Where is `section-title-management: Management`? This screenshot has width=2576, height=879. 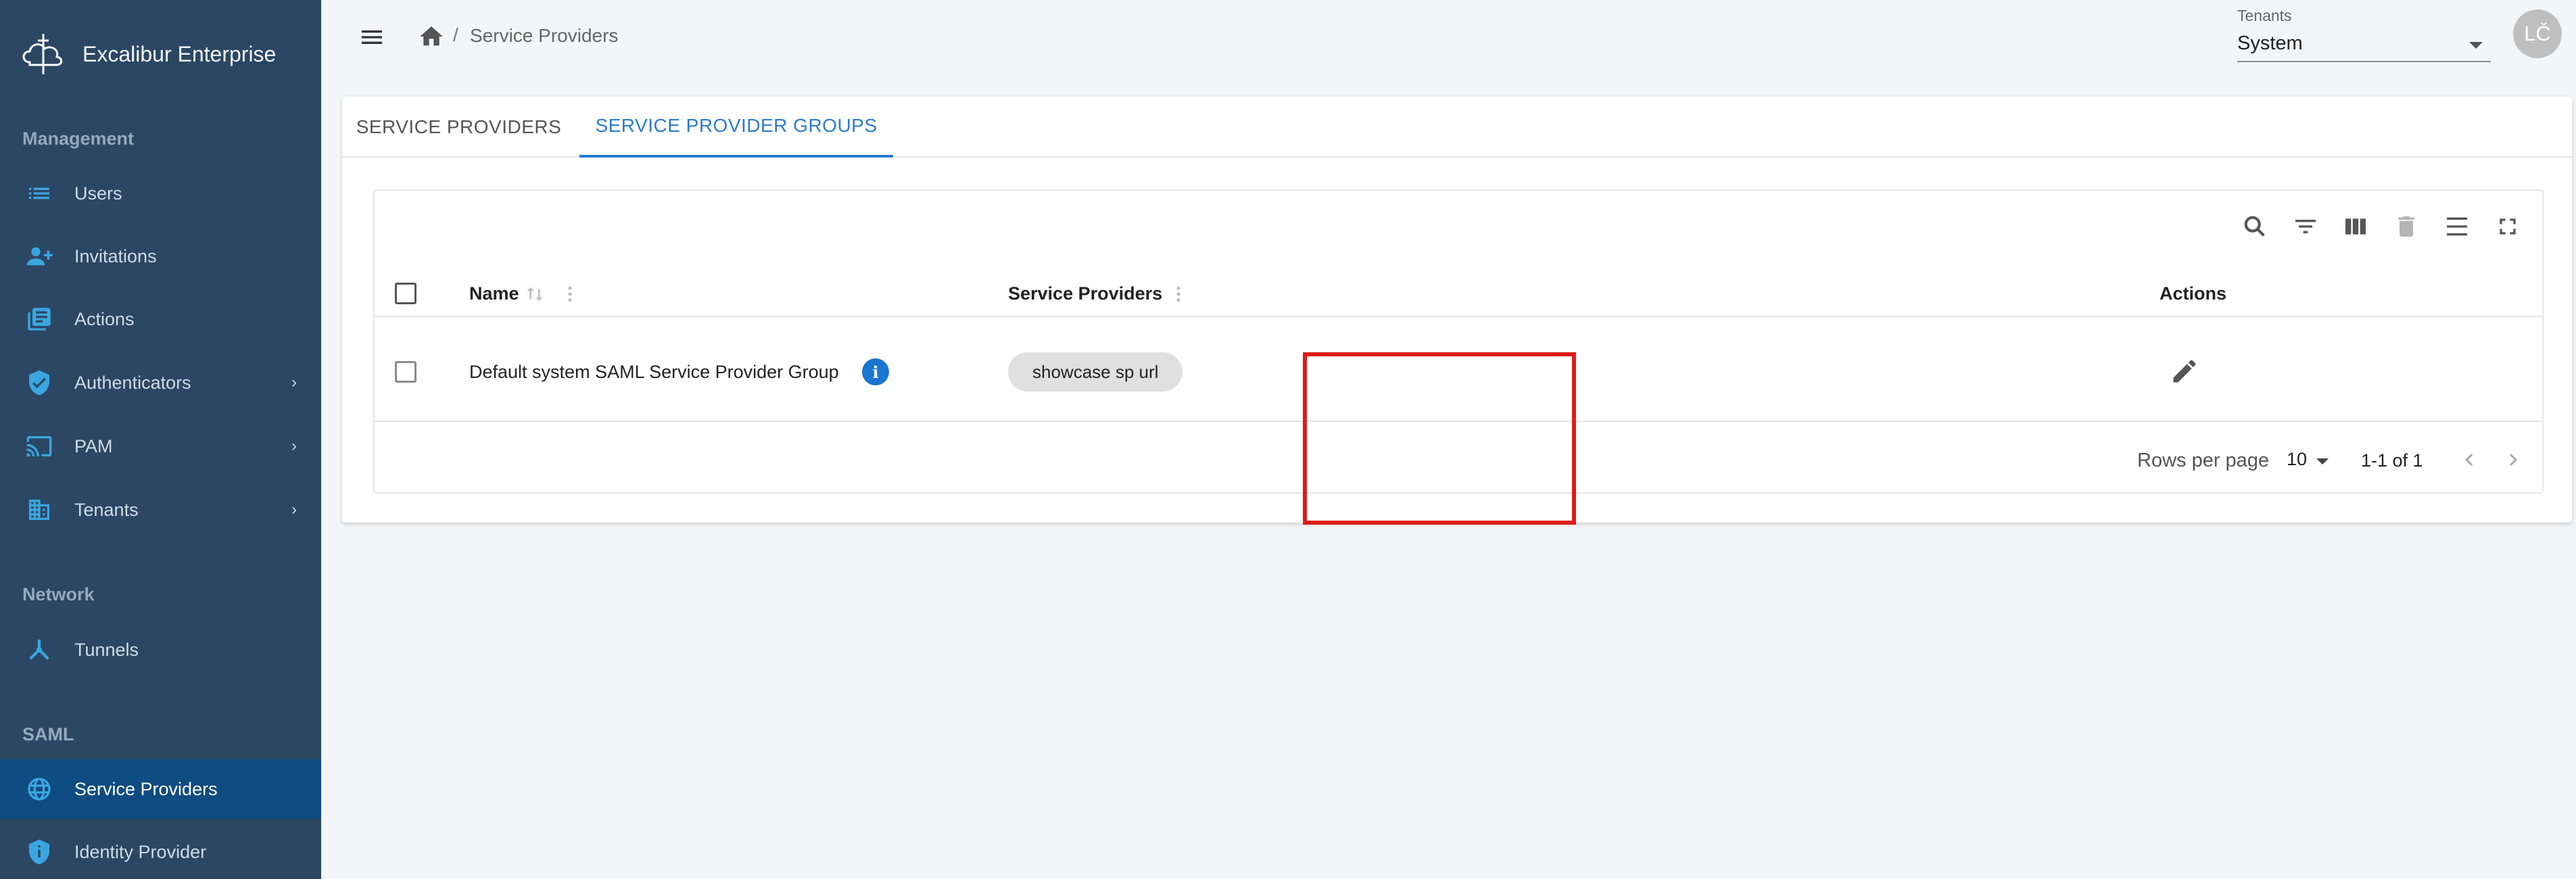 section-title-management: Management is located at coordinates (78, 138).